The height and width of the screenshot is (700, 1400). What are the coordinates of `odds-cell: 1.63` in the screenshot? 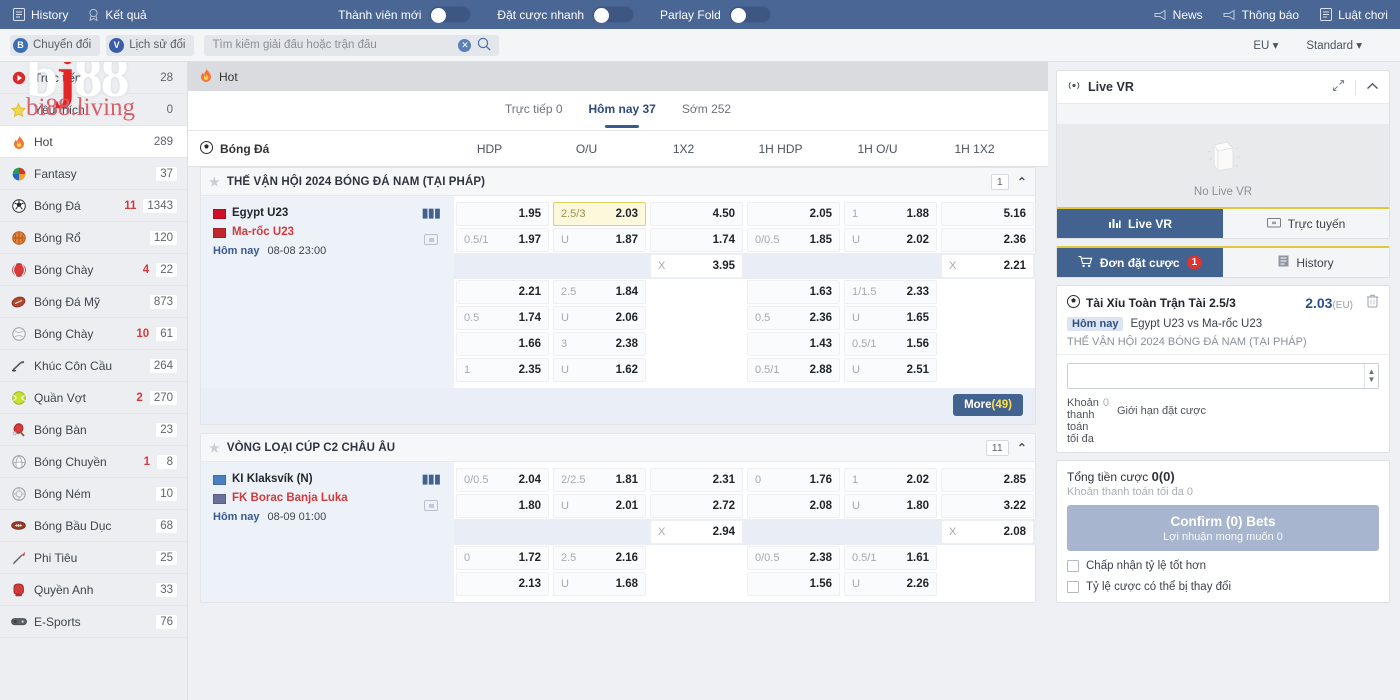 It's located at (793, 292).